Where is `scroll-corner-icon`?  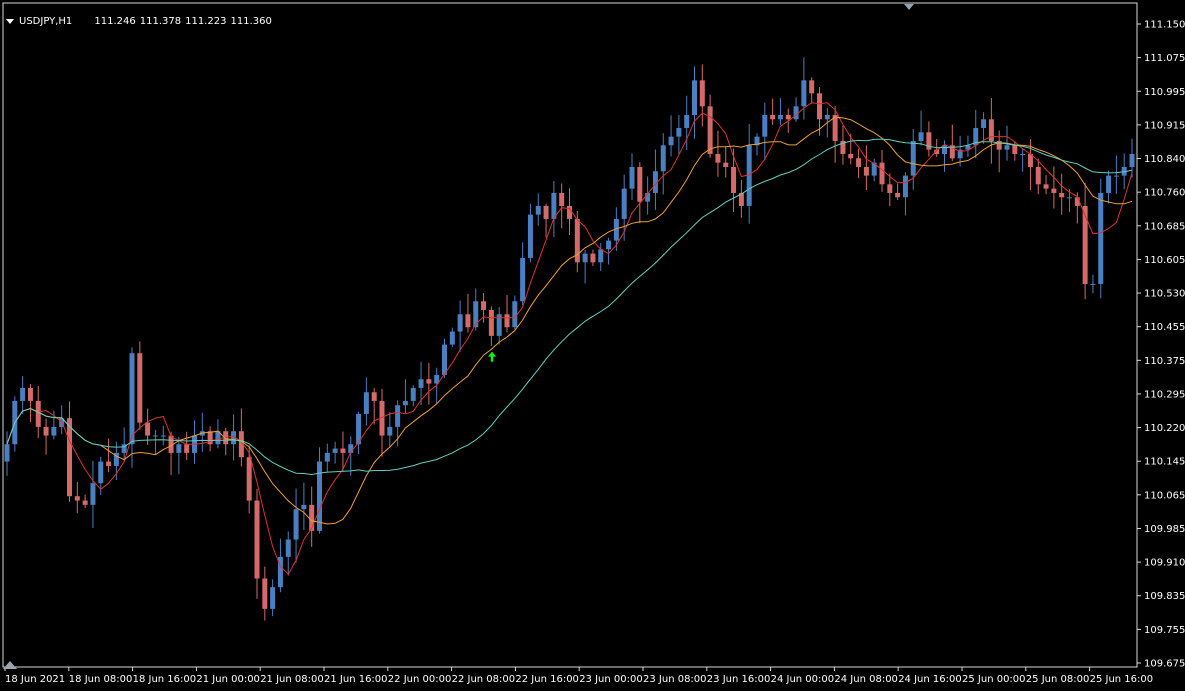 scroll-corner-icon is located at coordinates (10, 665).